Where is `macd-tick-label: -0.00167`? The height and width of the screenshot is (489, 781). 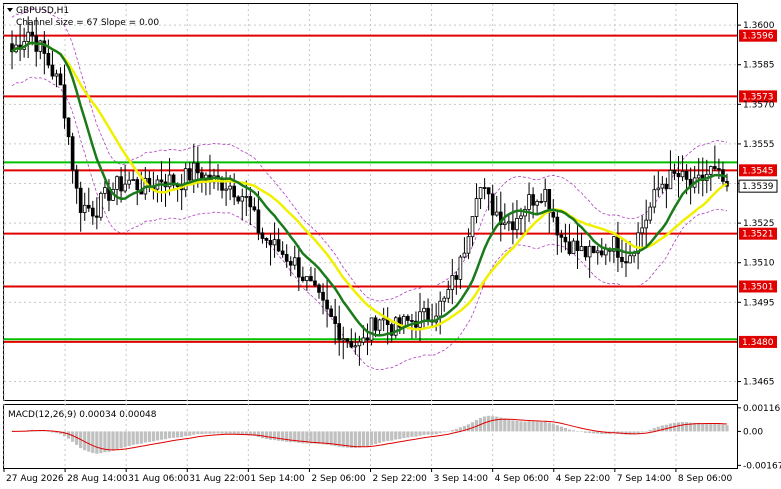 macd-tick-label: -0.00167 is located at coordinates (762, 466).